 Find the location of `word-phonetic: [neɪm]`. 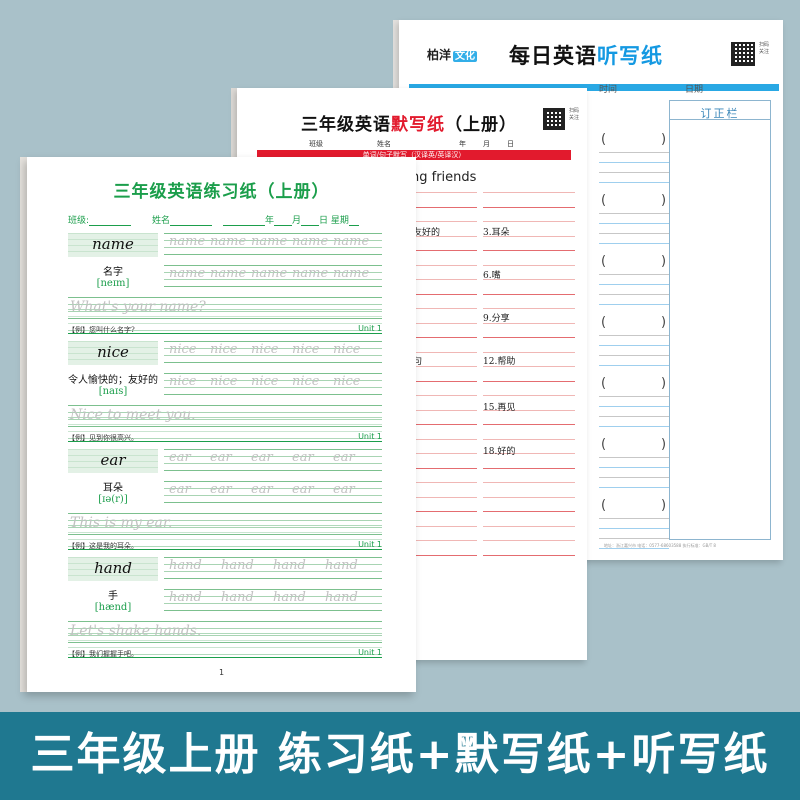

word-phonetic: [neɪm] is located at coordinates (113, 283).